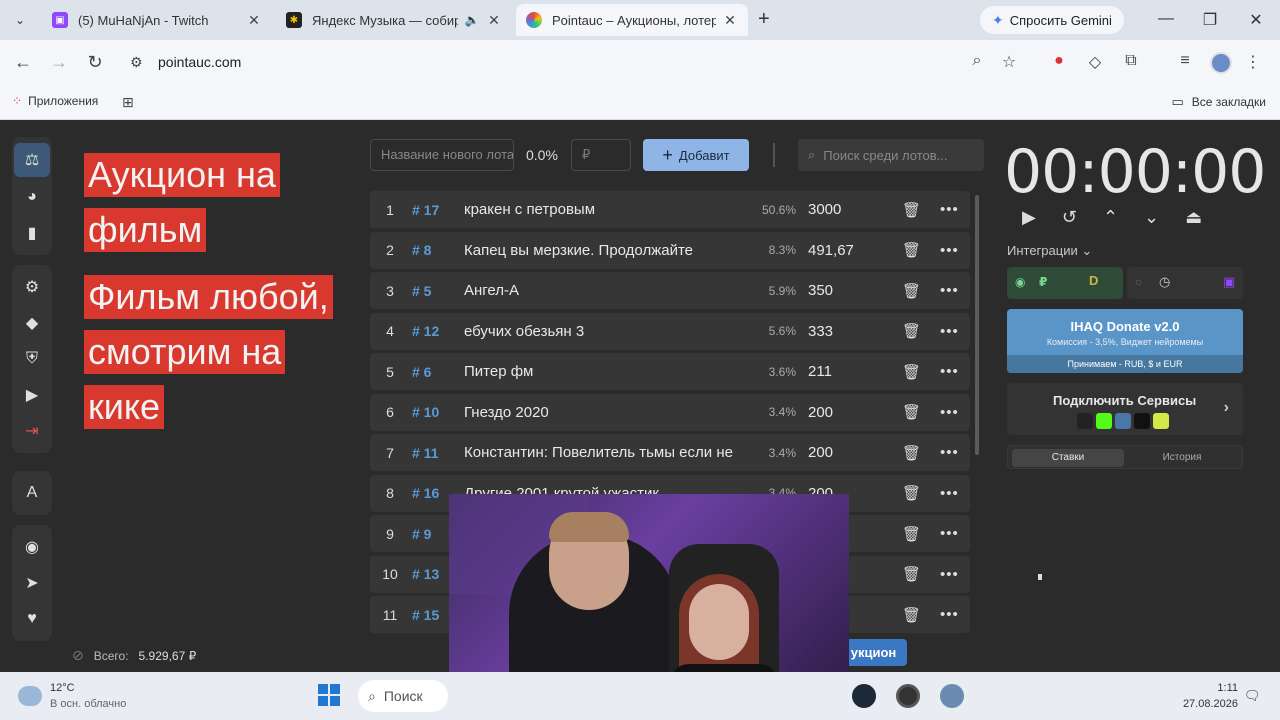 The image size is (1280, 720). What do you see at coordinates (1065, 283) in the screenshot?
I see `integration-active: ◉ ₽ D` at bounding box center [1065, 283].